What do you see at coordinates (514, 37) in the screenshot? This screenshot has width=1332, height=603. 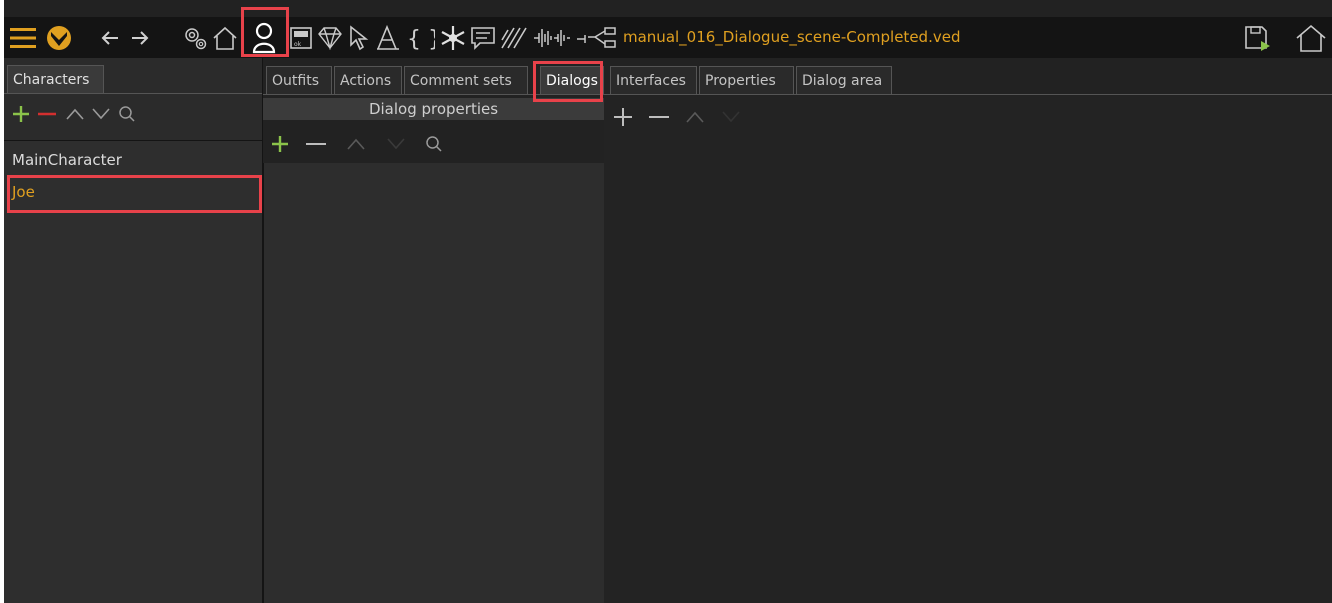 I see `hatch-icon` at bounding box center [514, 37].